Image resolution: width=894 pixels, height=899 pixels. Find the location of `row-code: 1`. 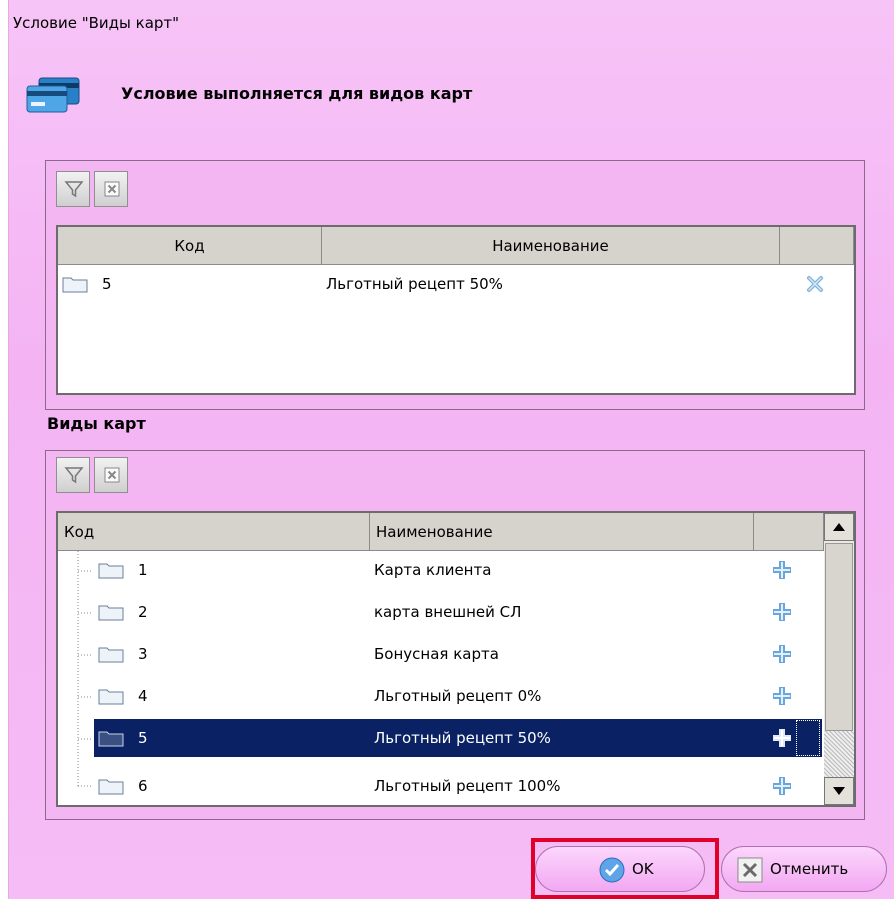

row-code: 1 is located at coordinates (143, 570).